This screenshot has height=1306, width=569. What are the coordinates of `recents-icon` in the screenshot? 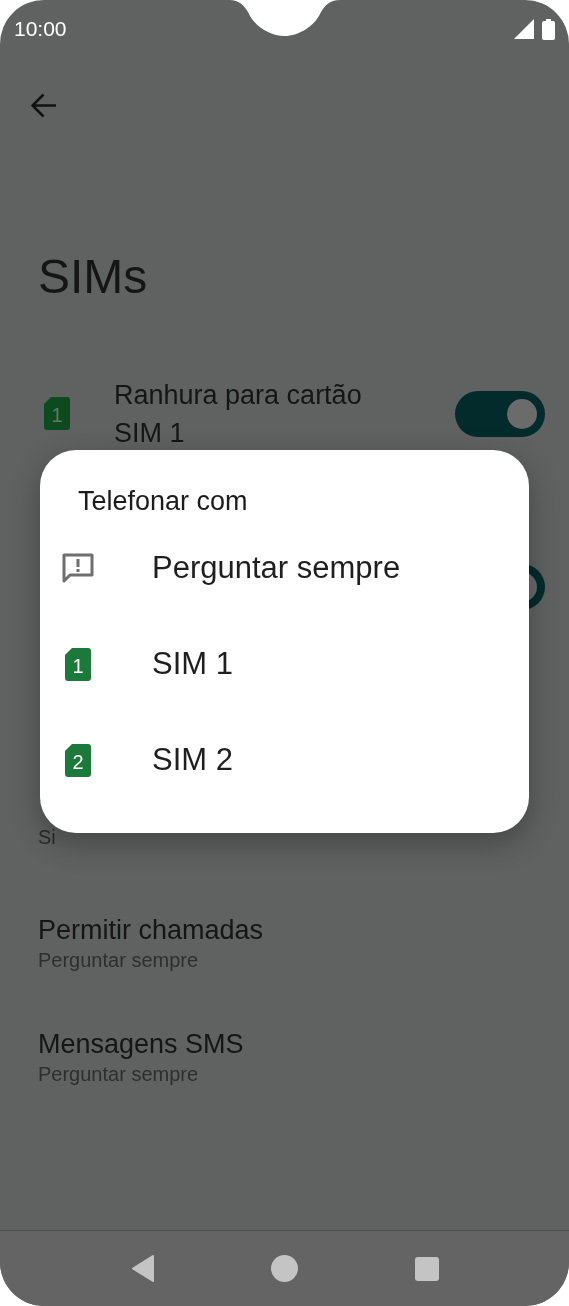 It's located at (426, 1268).